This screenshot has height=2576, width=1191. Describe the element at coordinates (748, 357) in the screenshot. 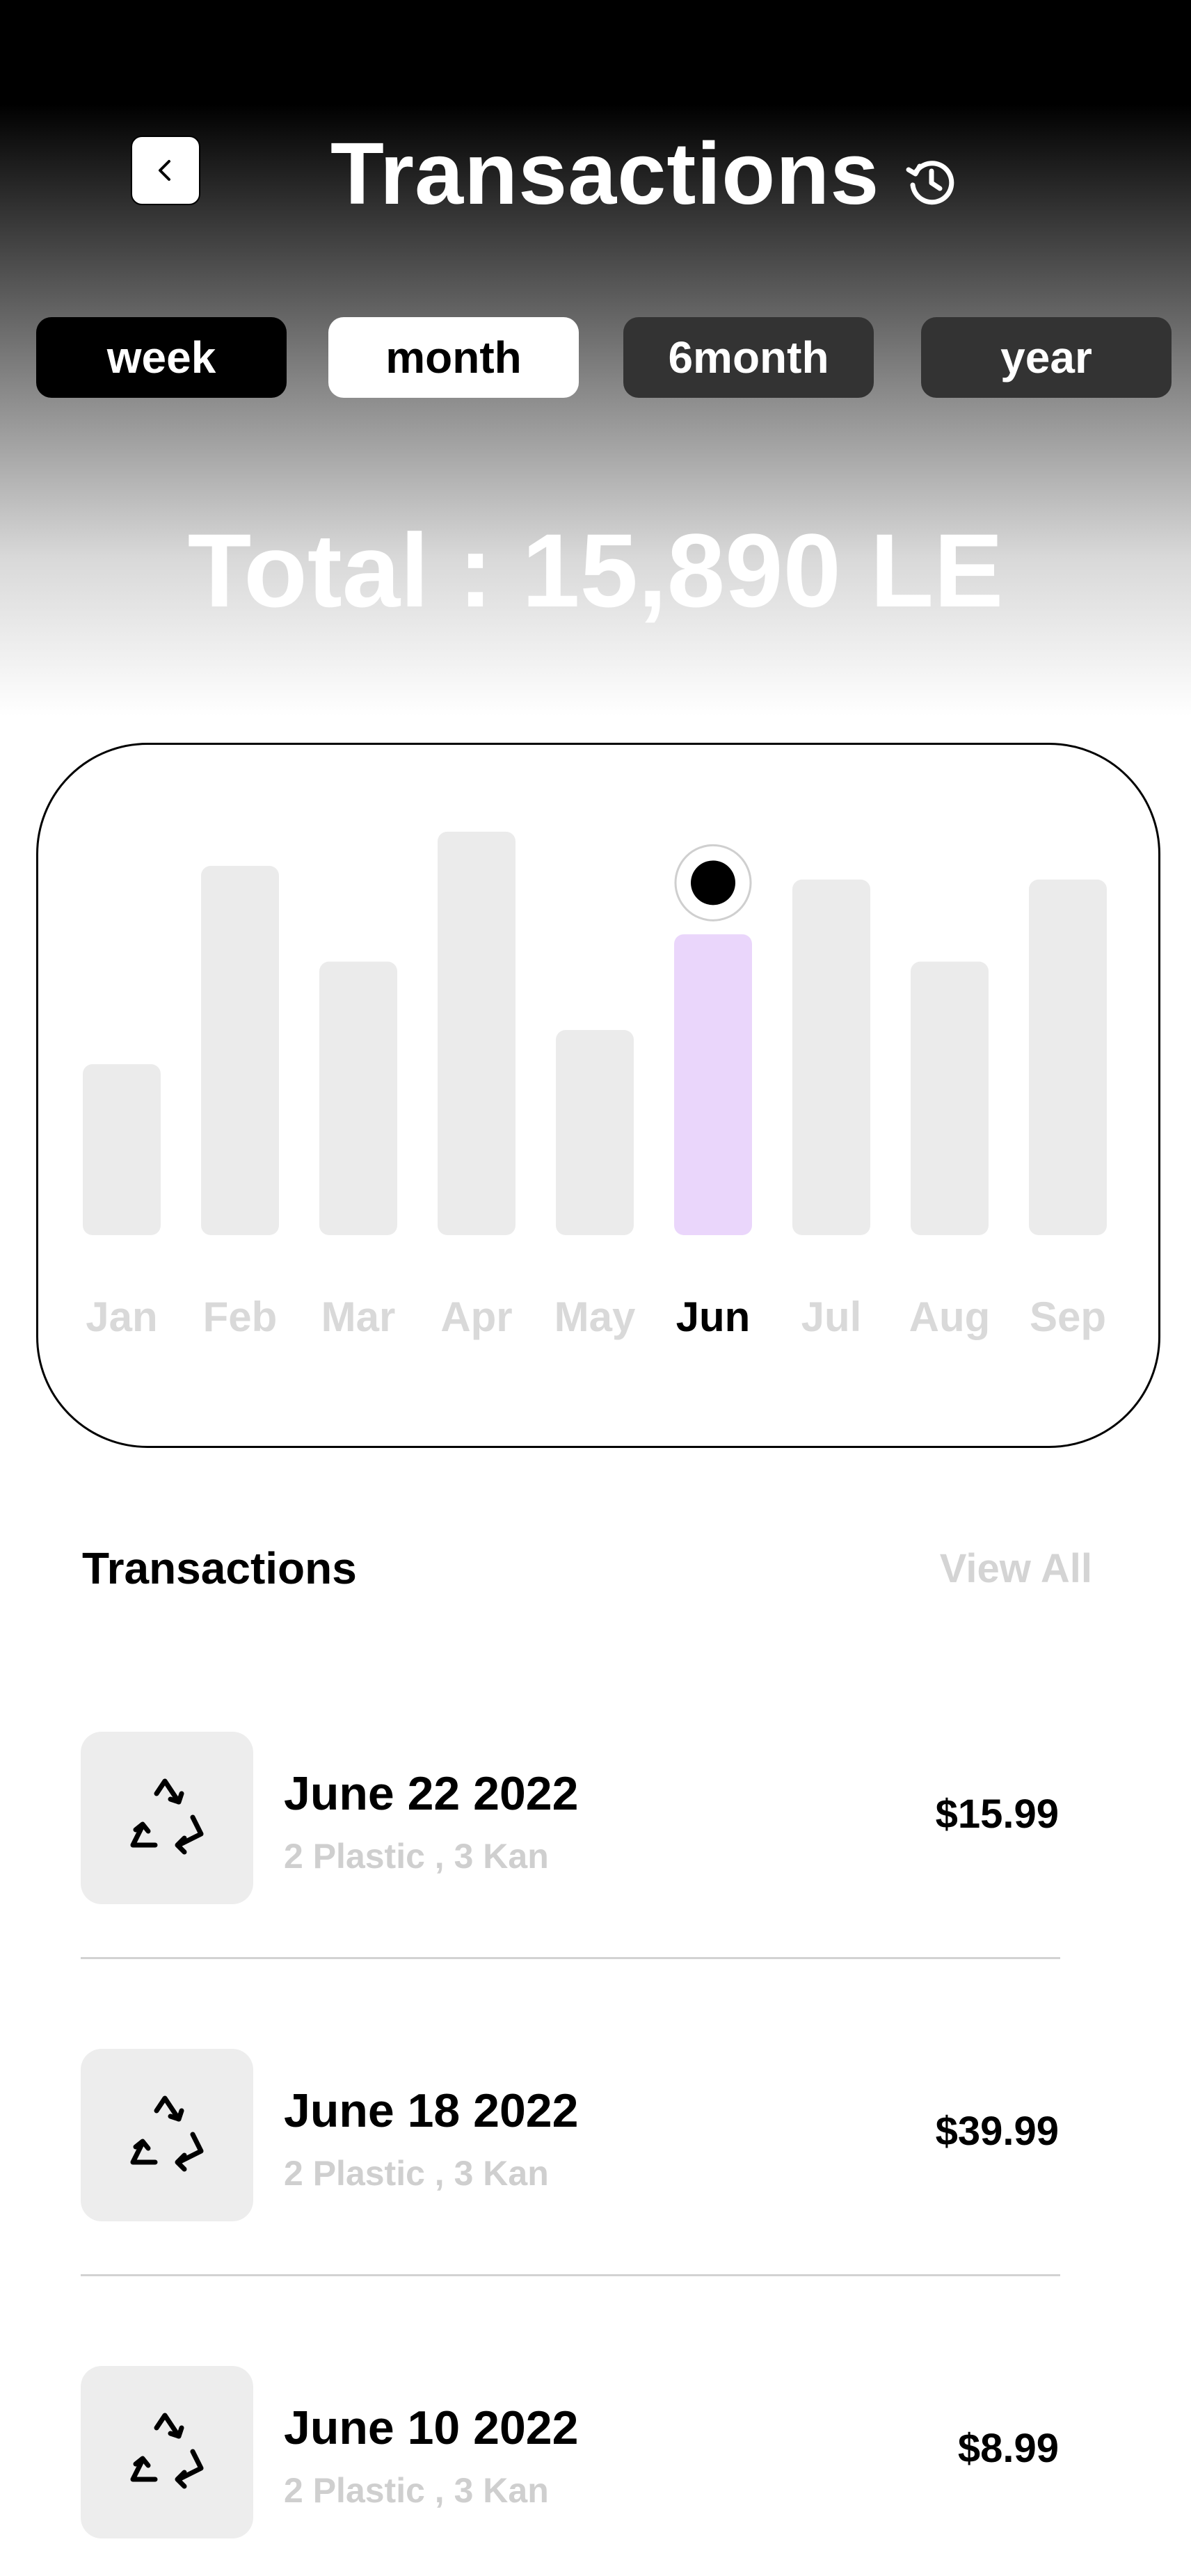

I see `tab-6month: 6month` at that location.